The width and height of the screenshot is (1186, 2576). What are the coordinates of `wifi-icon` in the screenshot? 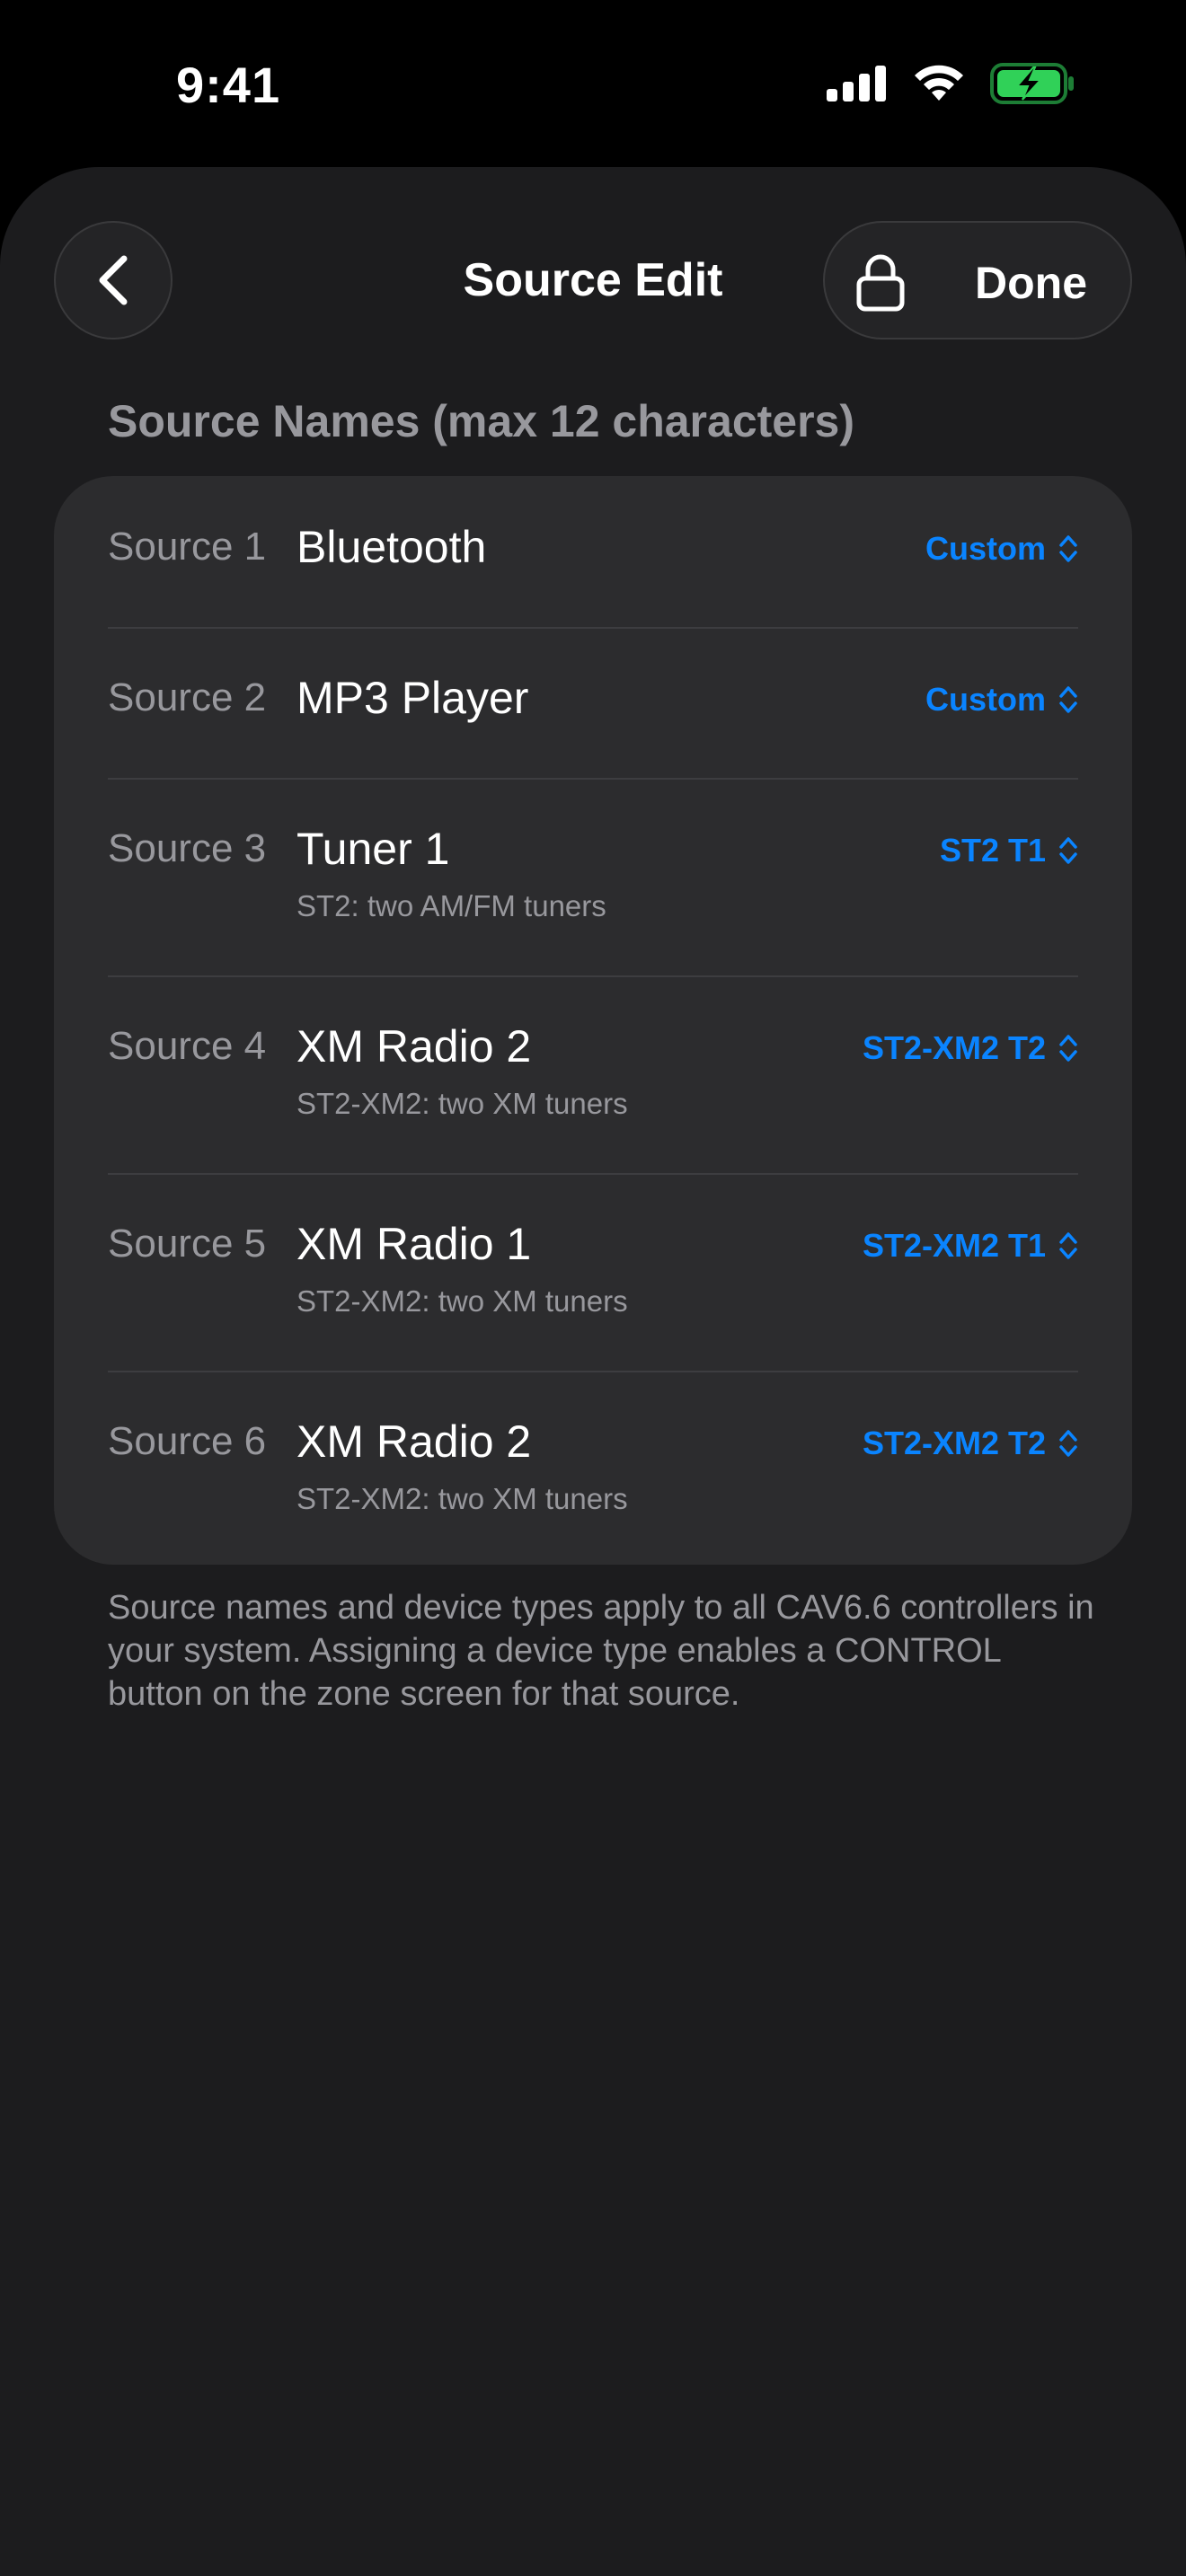 It's located at (939, 83).